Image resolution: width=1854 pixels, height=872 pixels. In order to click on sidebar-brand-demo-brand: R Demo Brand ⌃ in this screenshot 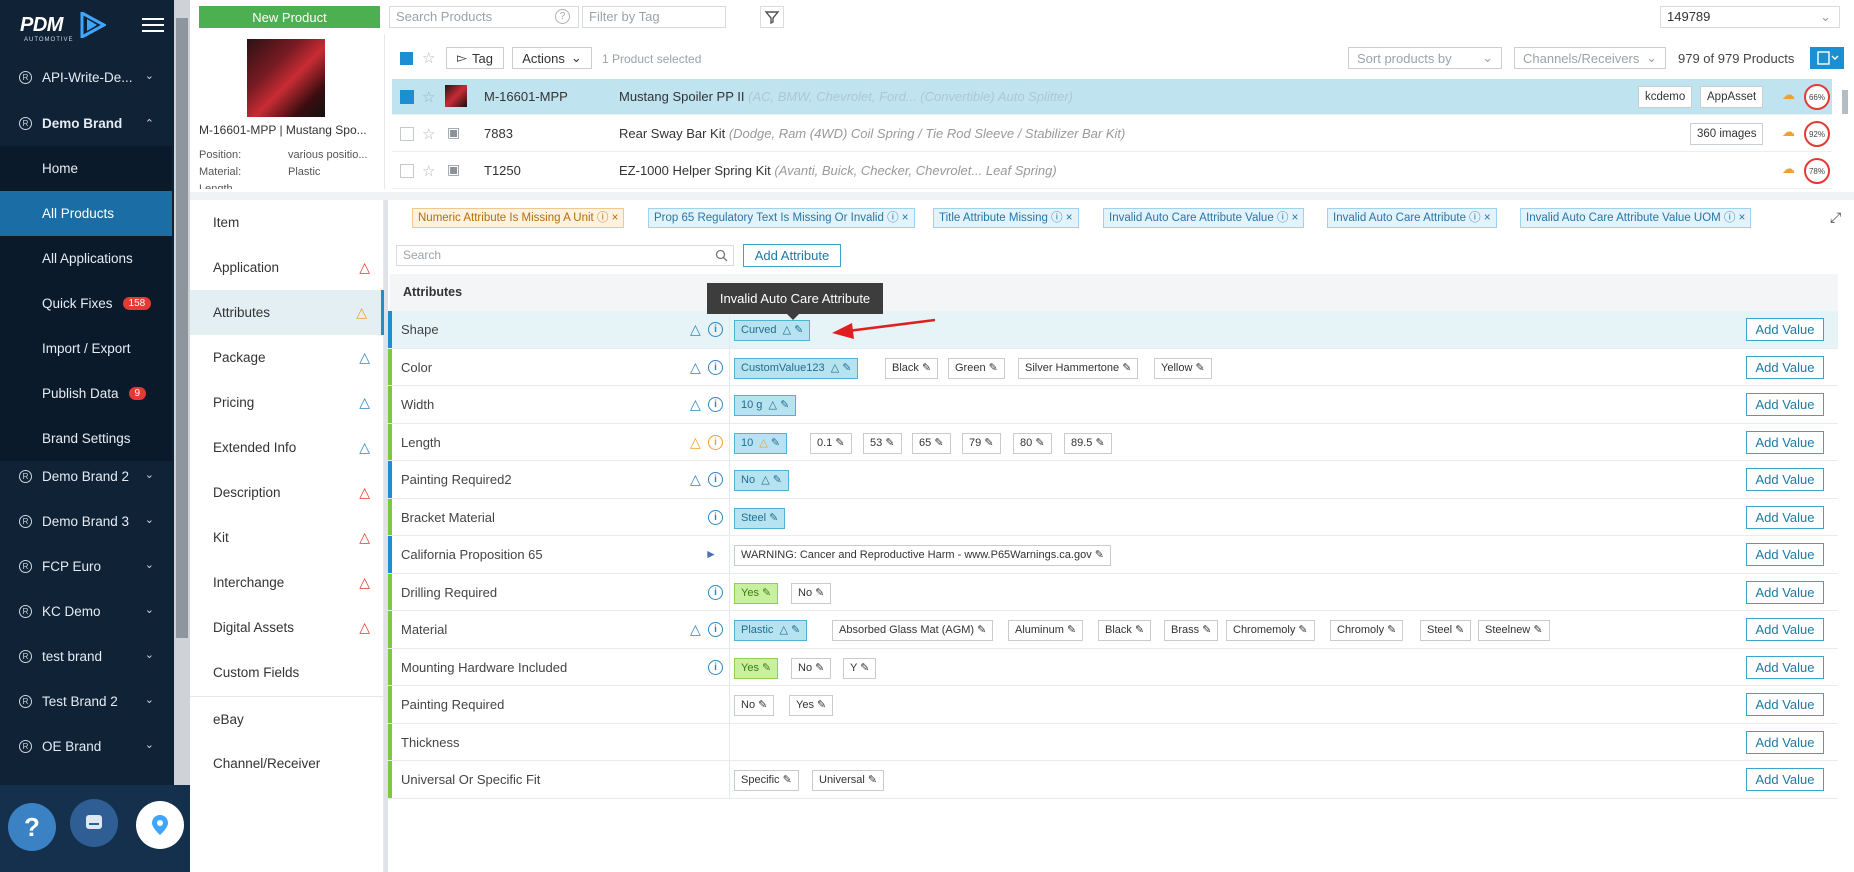, I will do `click(86, 123)`.